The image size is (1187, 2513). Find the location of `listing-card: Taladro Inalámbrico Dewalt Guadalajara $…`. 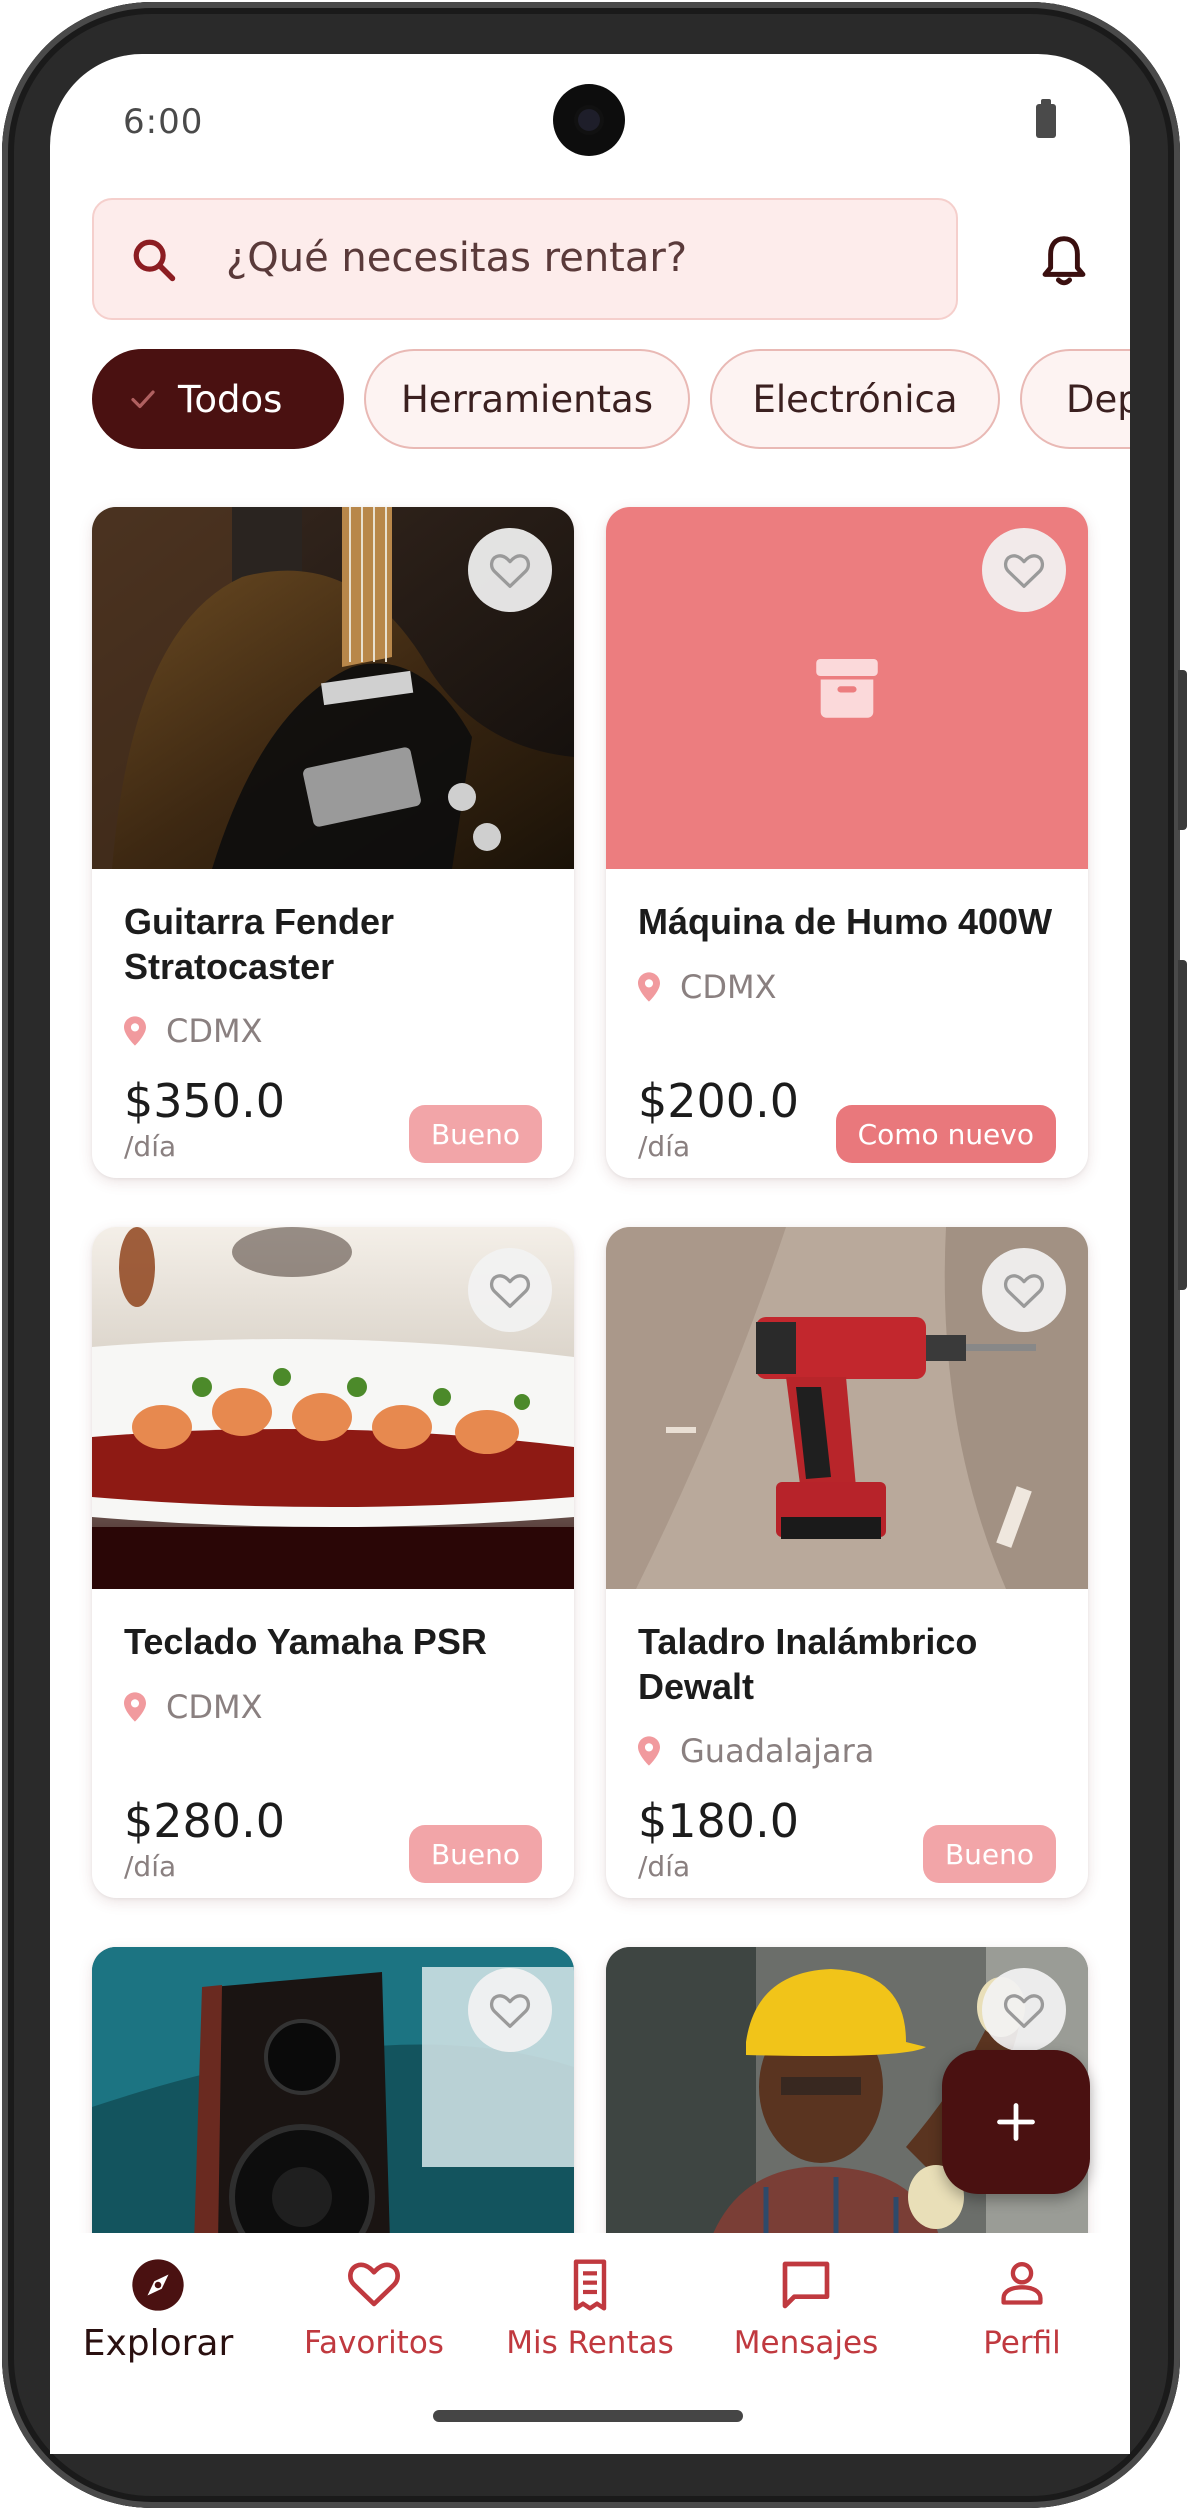

listing-card: Taladro Inalámbrico Dewalt Guadalajara $… is located at coordinates (847, 1562).